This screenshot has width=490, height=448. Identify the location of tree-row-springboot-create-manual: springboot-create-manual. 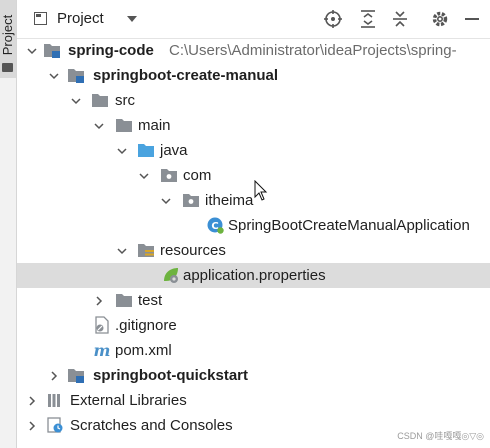
(253, 75).